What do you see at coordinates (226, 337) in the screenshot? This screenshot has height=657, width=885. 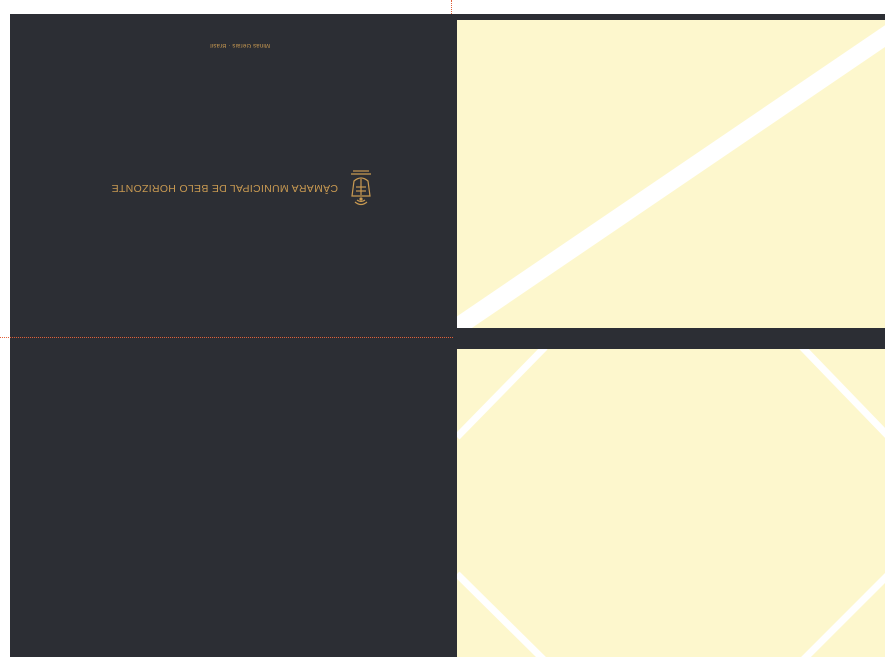 I see `crop-guide-horizontal` at bounding box center [226, 337].